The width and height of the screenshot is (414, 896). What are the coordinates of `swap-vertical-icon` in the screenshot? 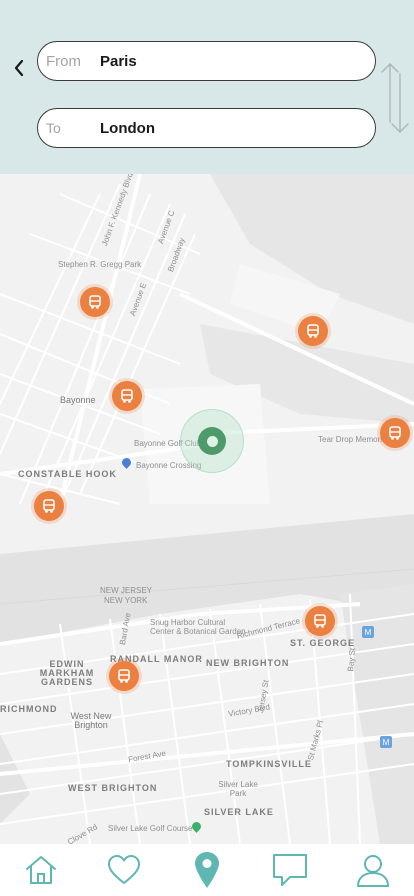 It's located at (395, 98).